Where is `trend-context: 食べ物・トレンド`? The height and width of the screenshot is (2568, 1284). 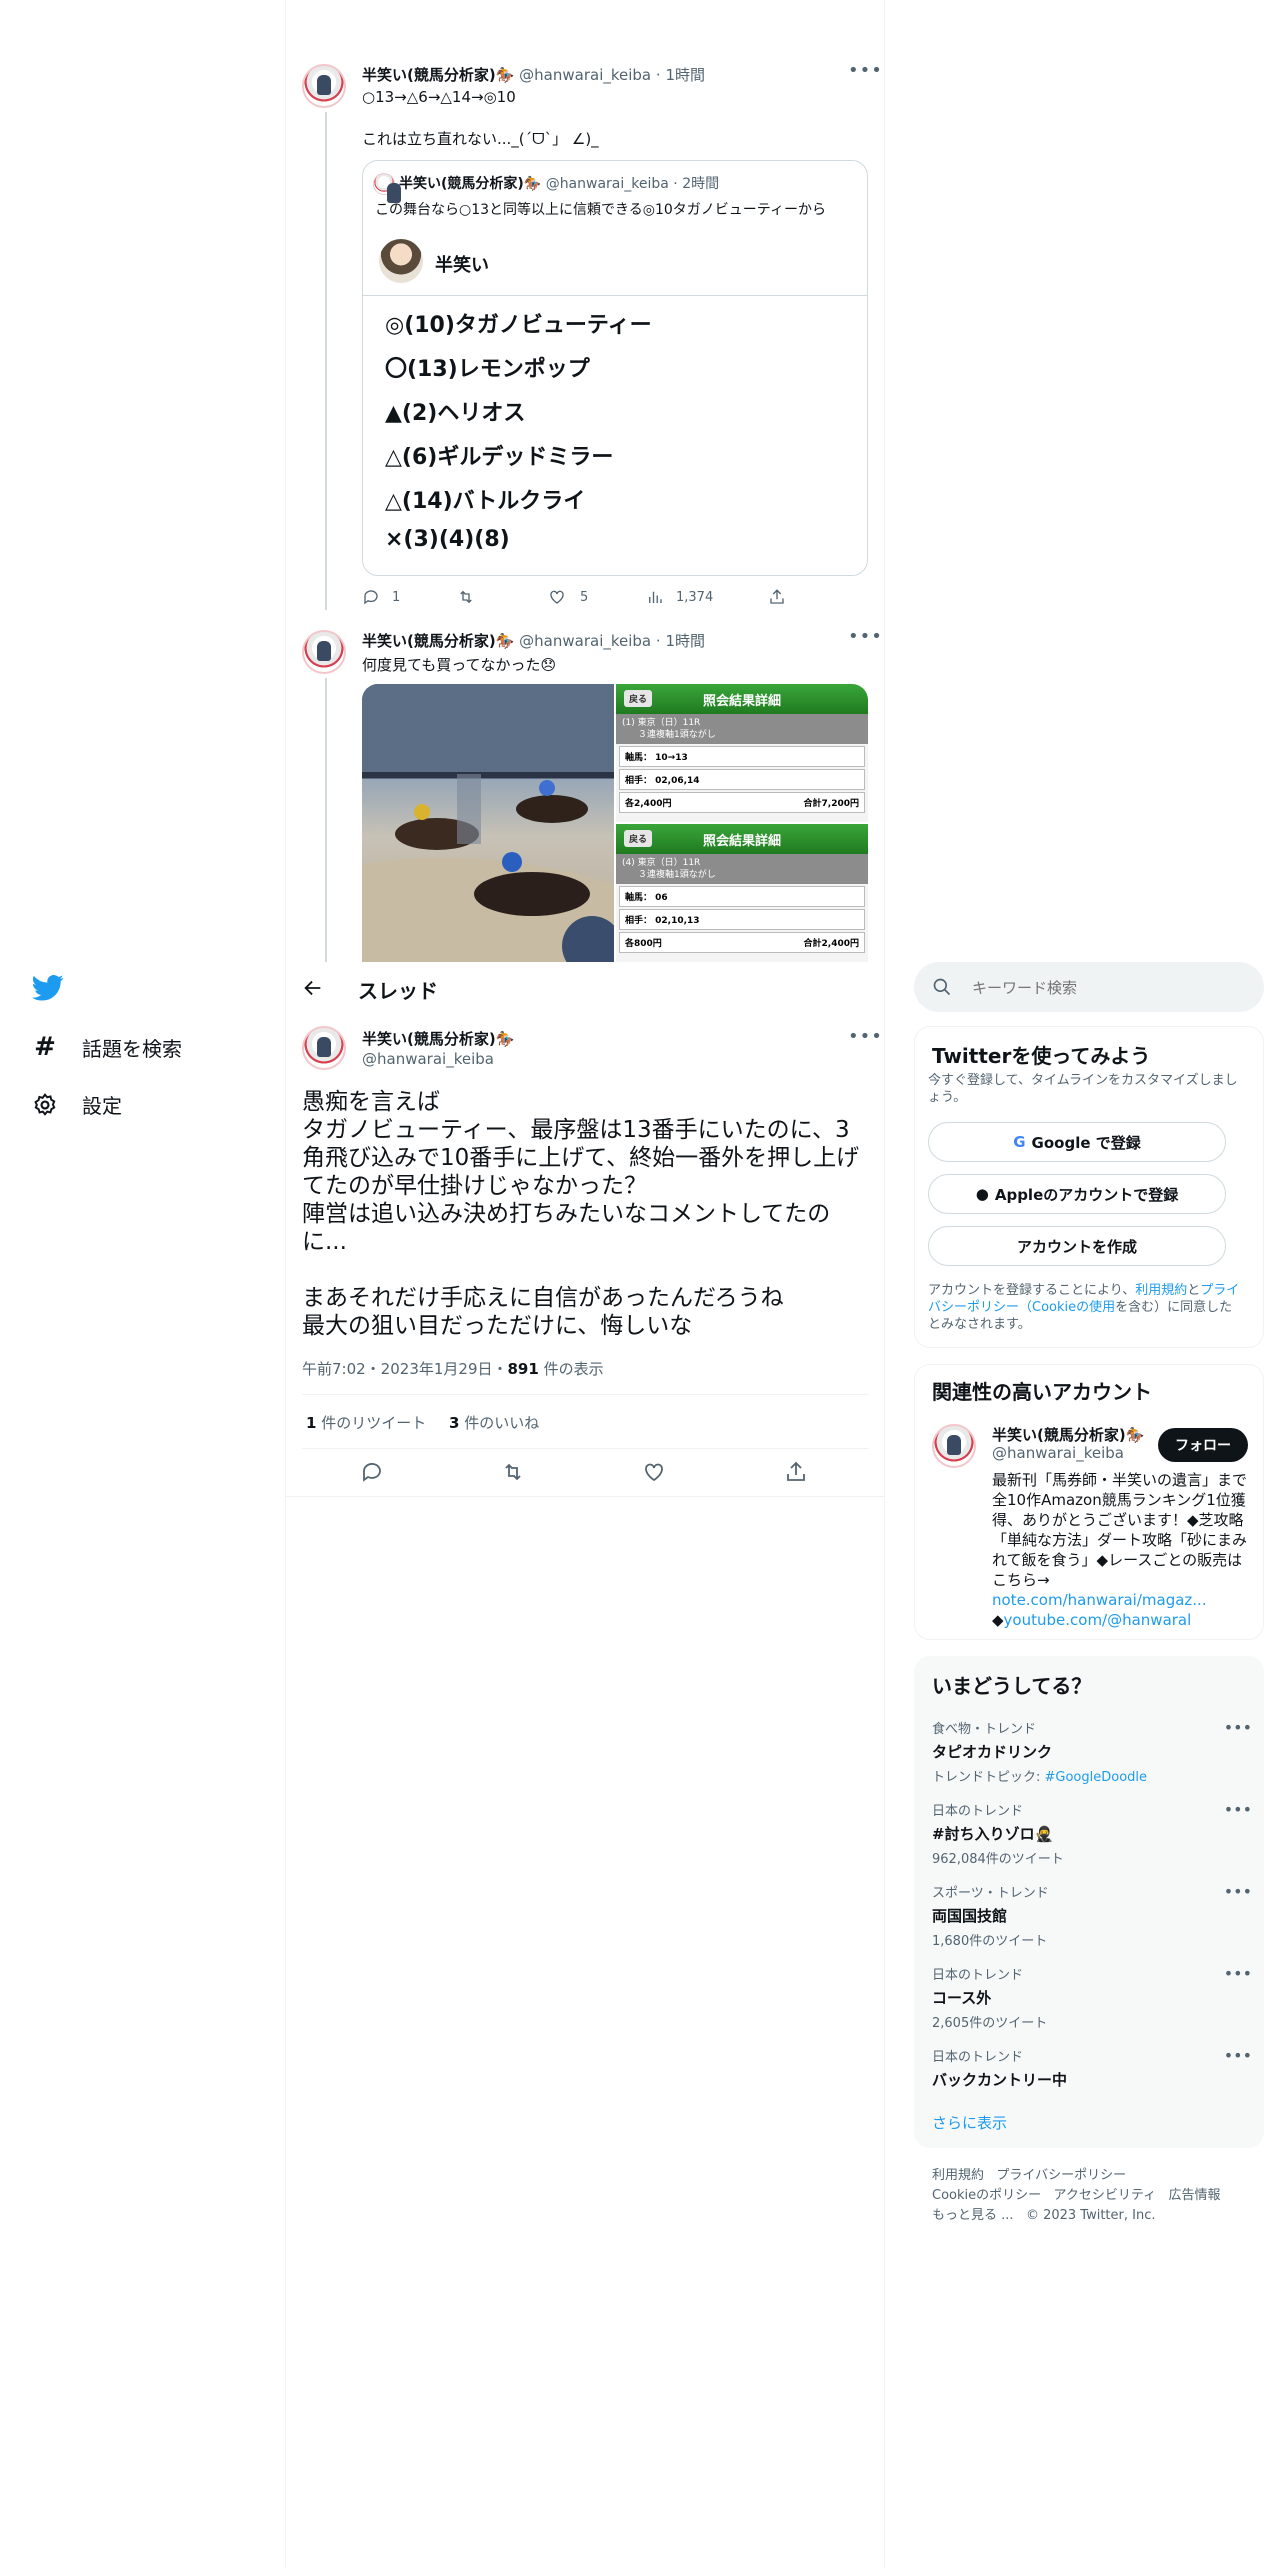
trend-context: 食べ物・トレンド is located at coordinates (984, 1729).